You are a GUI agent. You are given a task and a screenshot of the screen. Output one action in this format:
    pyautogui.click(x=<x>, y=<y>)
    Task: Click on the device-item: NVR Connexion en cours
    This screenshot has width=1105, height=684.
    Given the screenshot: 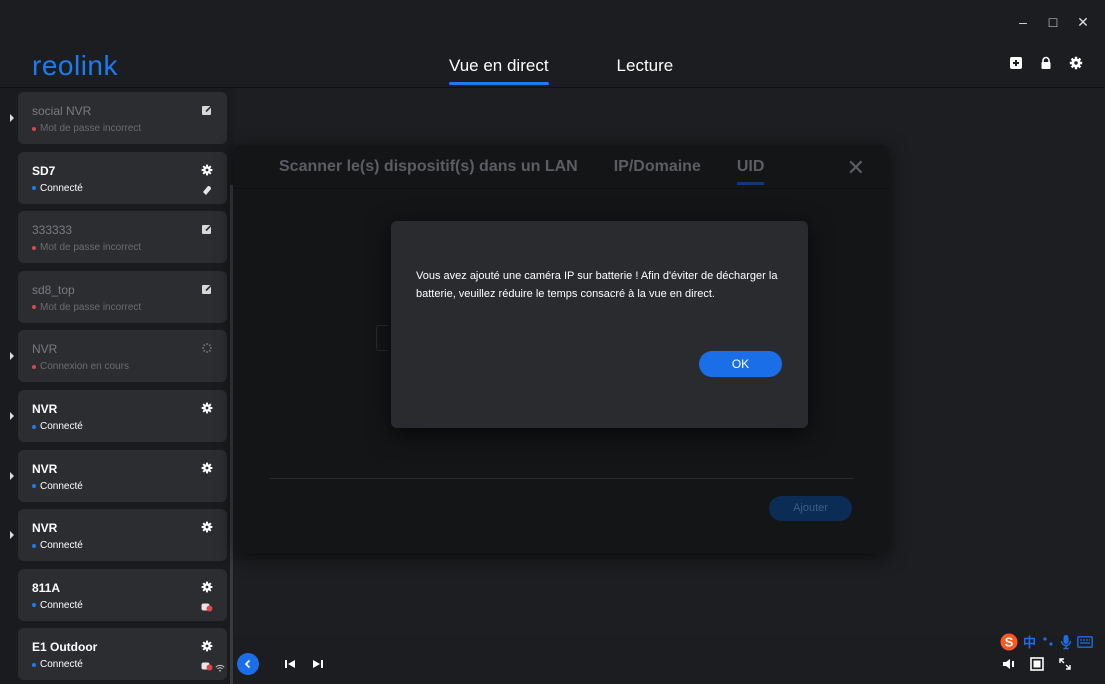 What is the action you would take?
    pyautogui.click(x=118, y=356)
    